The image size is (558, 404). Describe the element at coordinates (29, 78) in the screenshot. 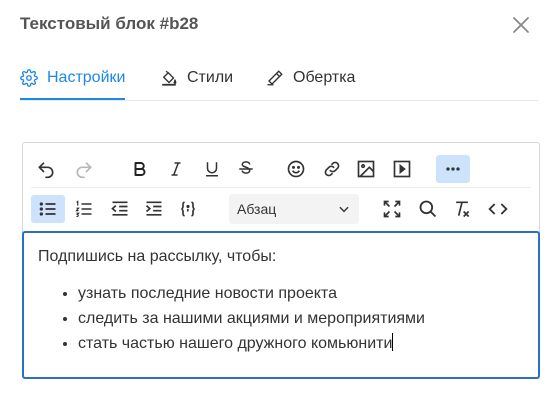

I see `gear-icon` at that location.